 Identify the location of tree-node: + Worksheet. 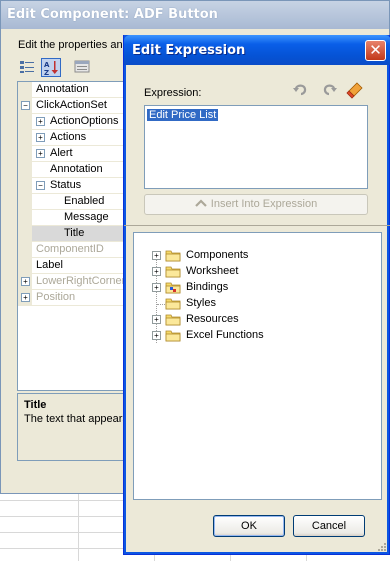
(254, 272).